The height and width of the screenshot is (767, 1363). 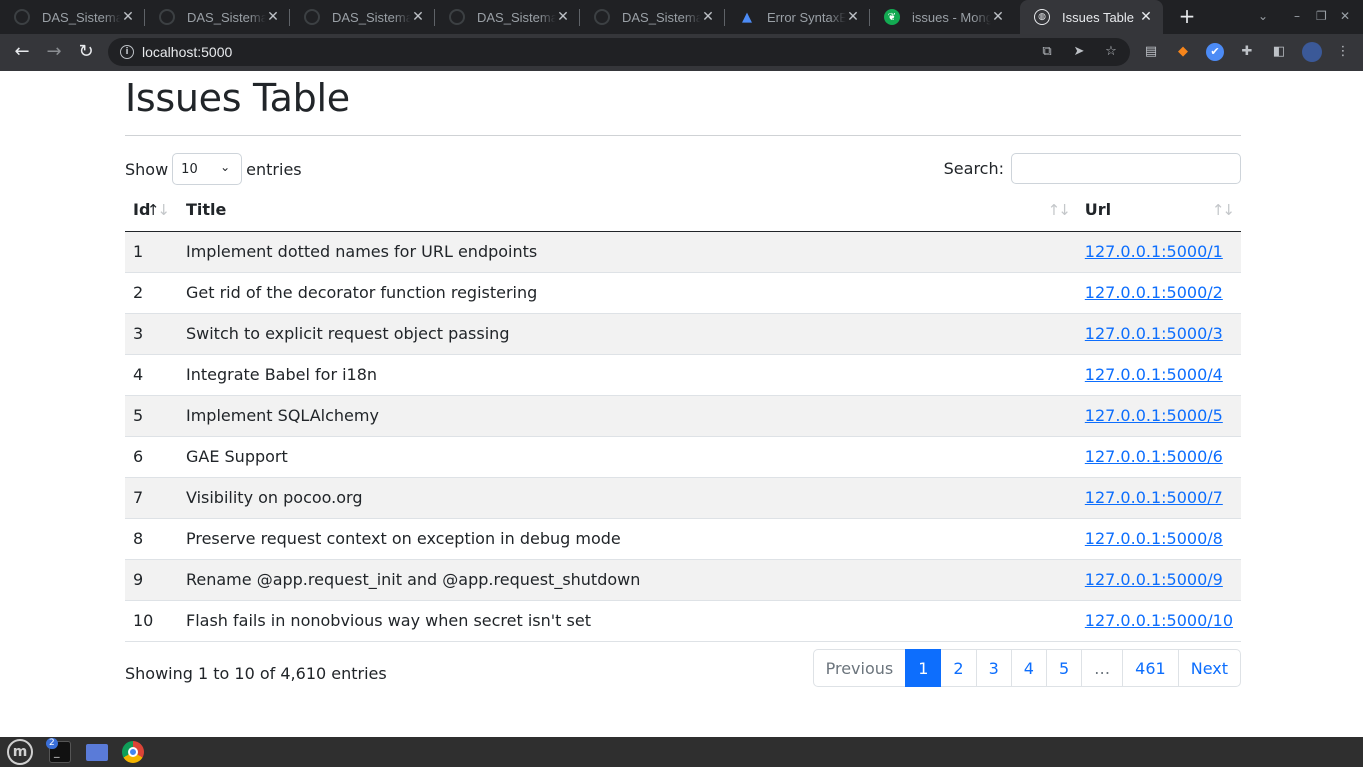 What do you see at coordinates (151, 210) in the screenshot?
I see `column-header-id: Id ↑↓` at bounding box center [151, 210].